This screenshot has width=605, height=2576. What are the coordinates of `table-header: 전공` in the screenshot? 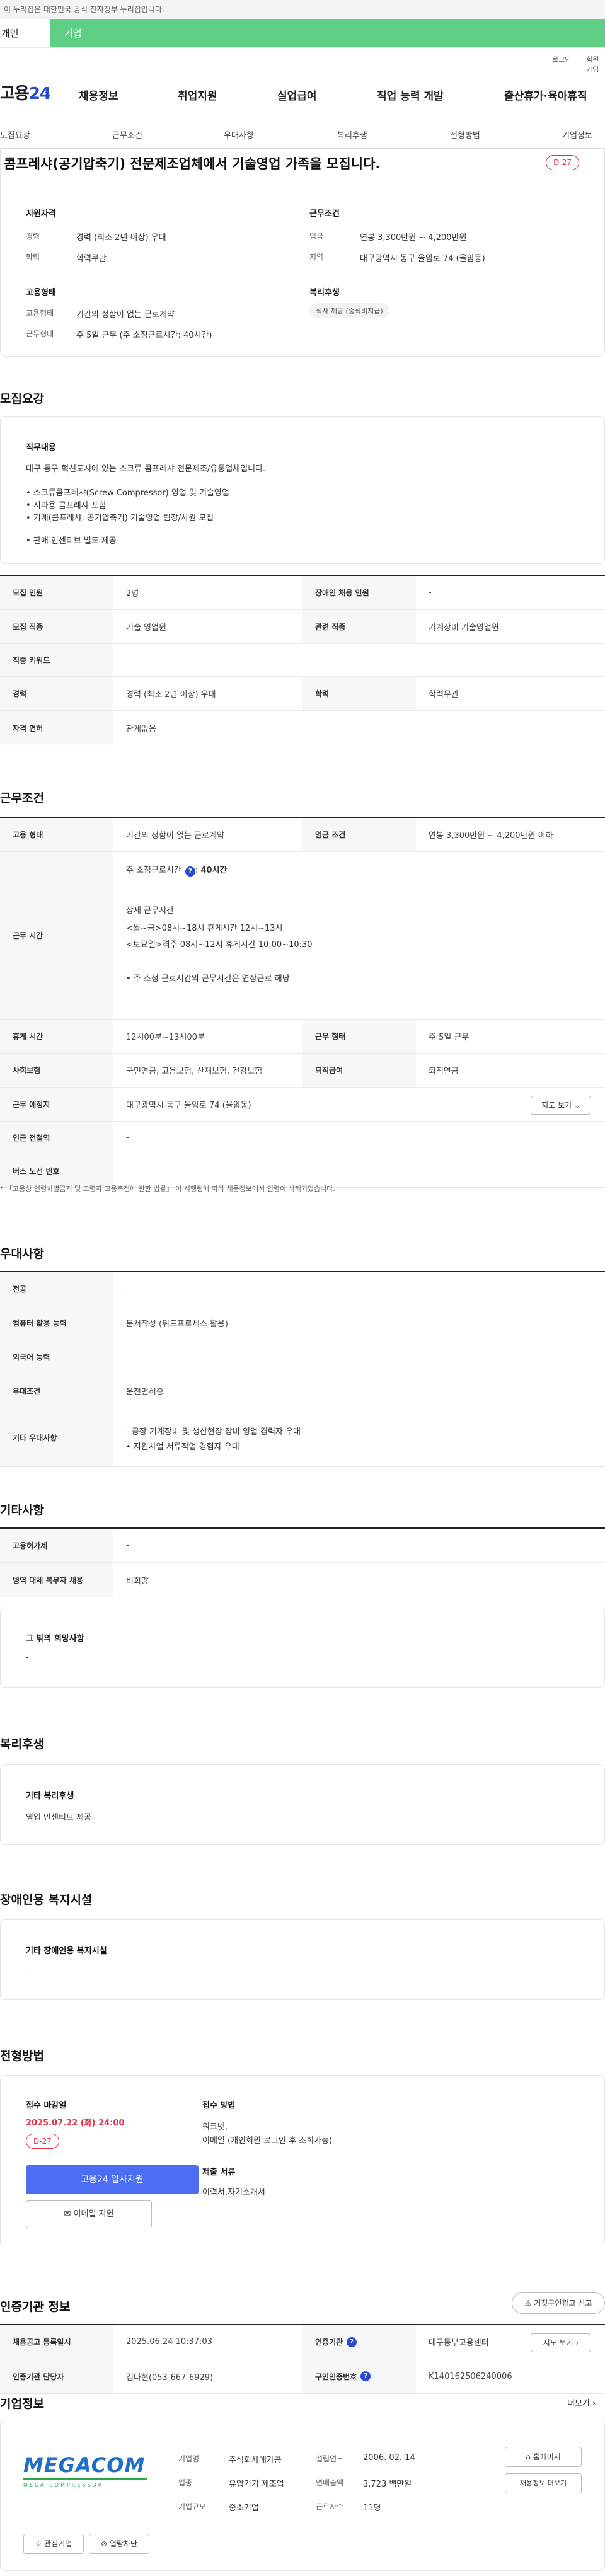 It's located at (57, 1289).